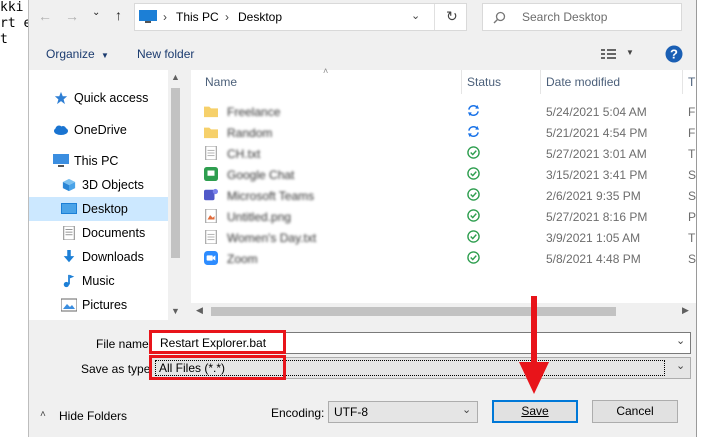 This screenshot has width=725, height=437. I want to click on nav-item-music: Music, so click(98, 281).